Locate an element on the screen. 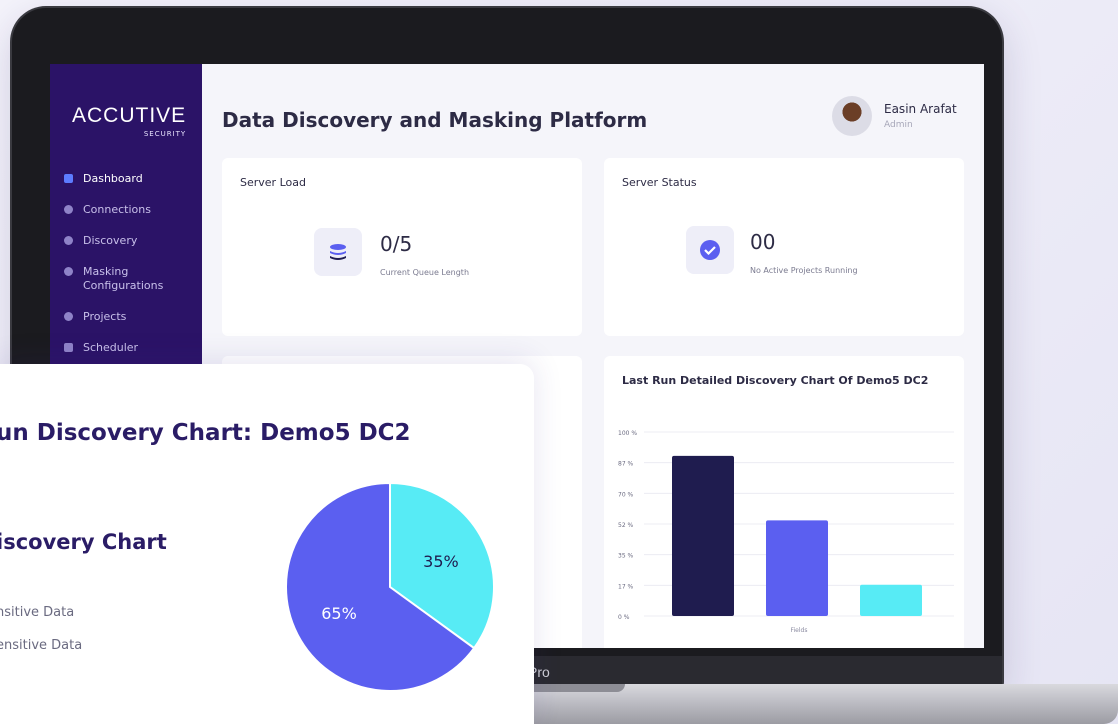  user-name: Easin Arafat is located at coordinates (920, 109).